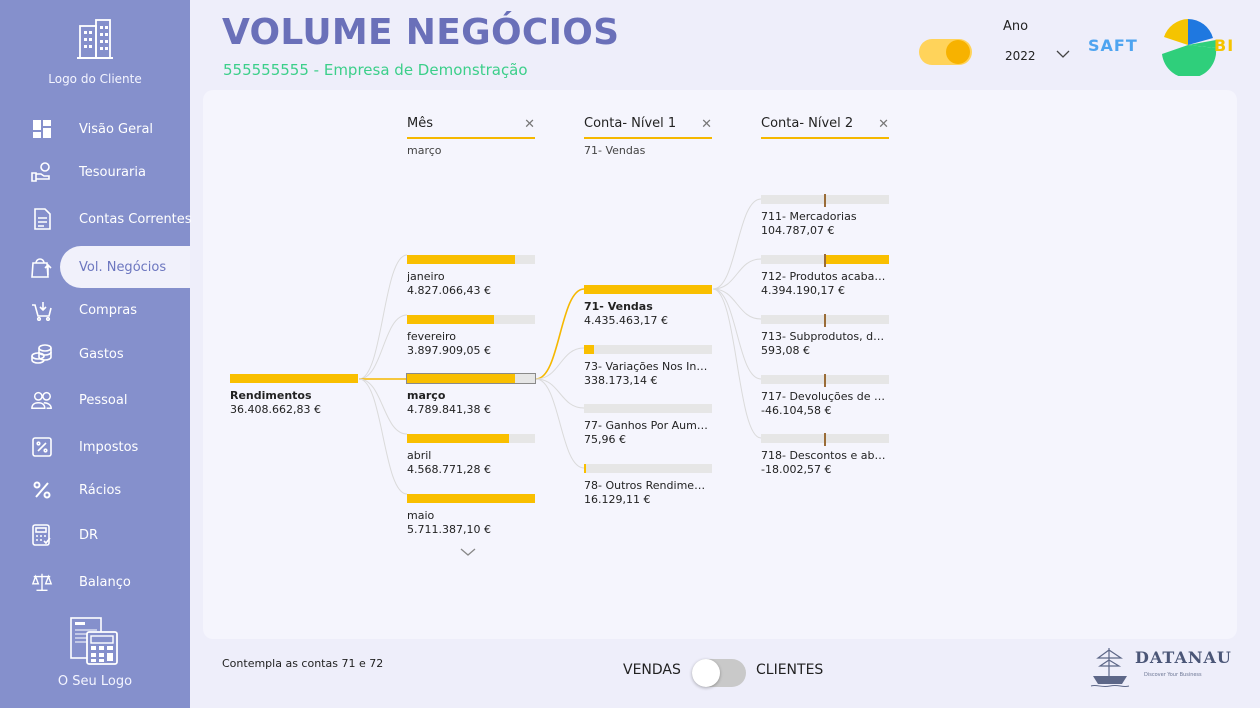 This screenshot has height=708, width=1260. Describe the element at coordinates (471, 276) in the screenshot. I see `tree-node-month: janeiro 4.827.066,43 €` at that location.